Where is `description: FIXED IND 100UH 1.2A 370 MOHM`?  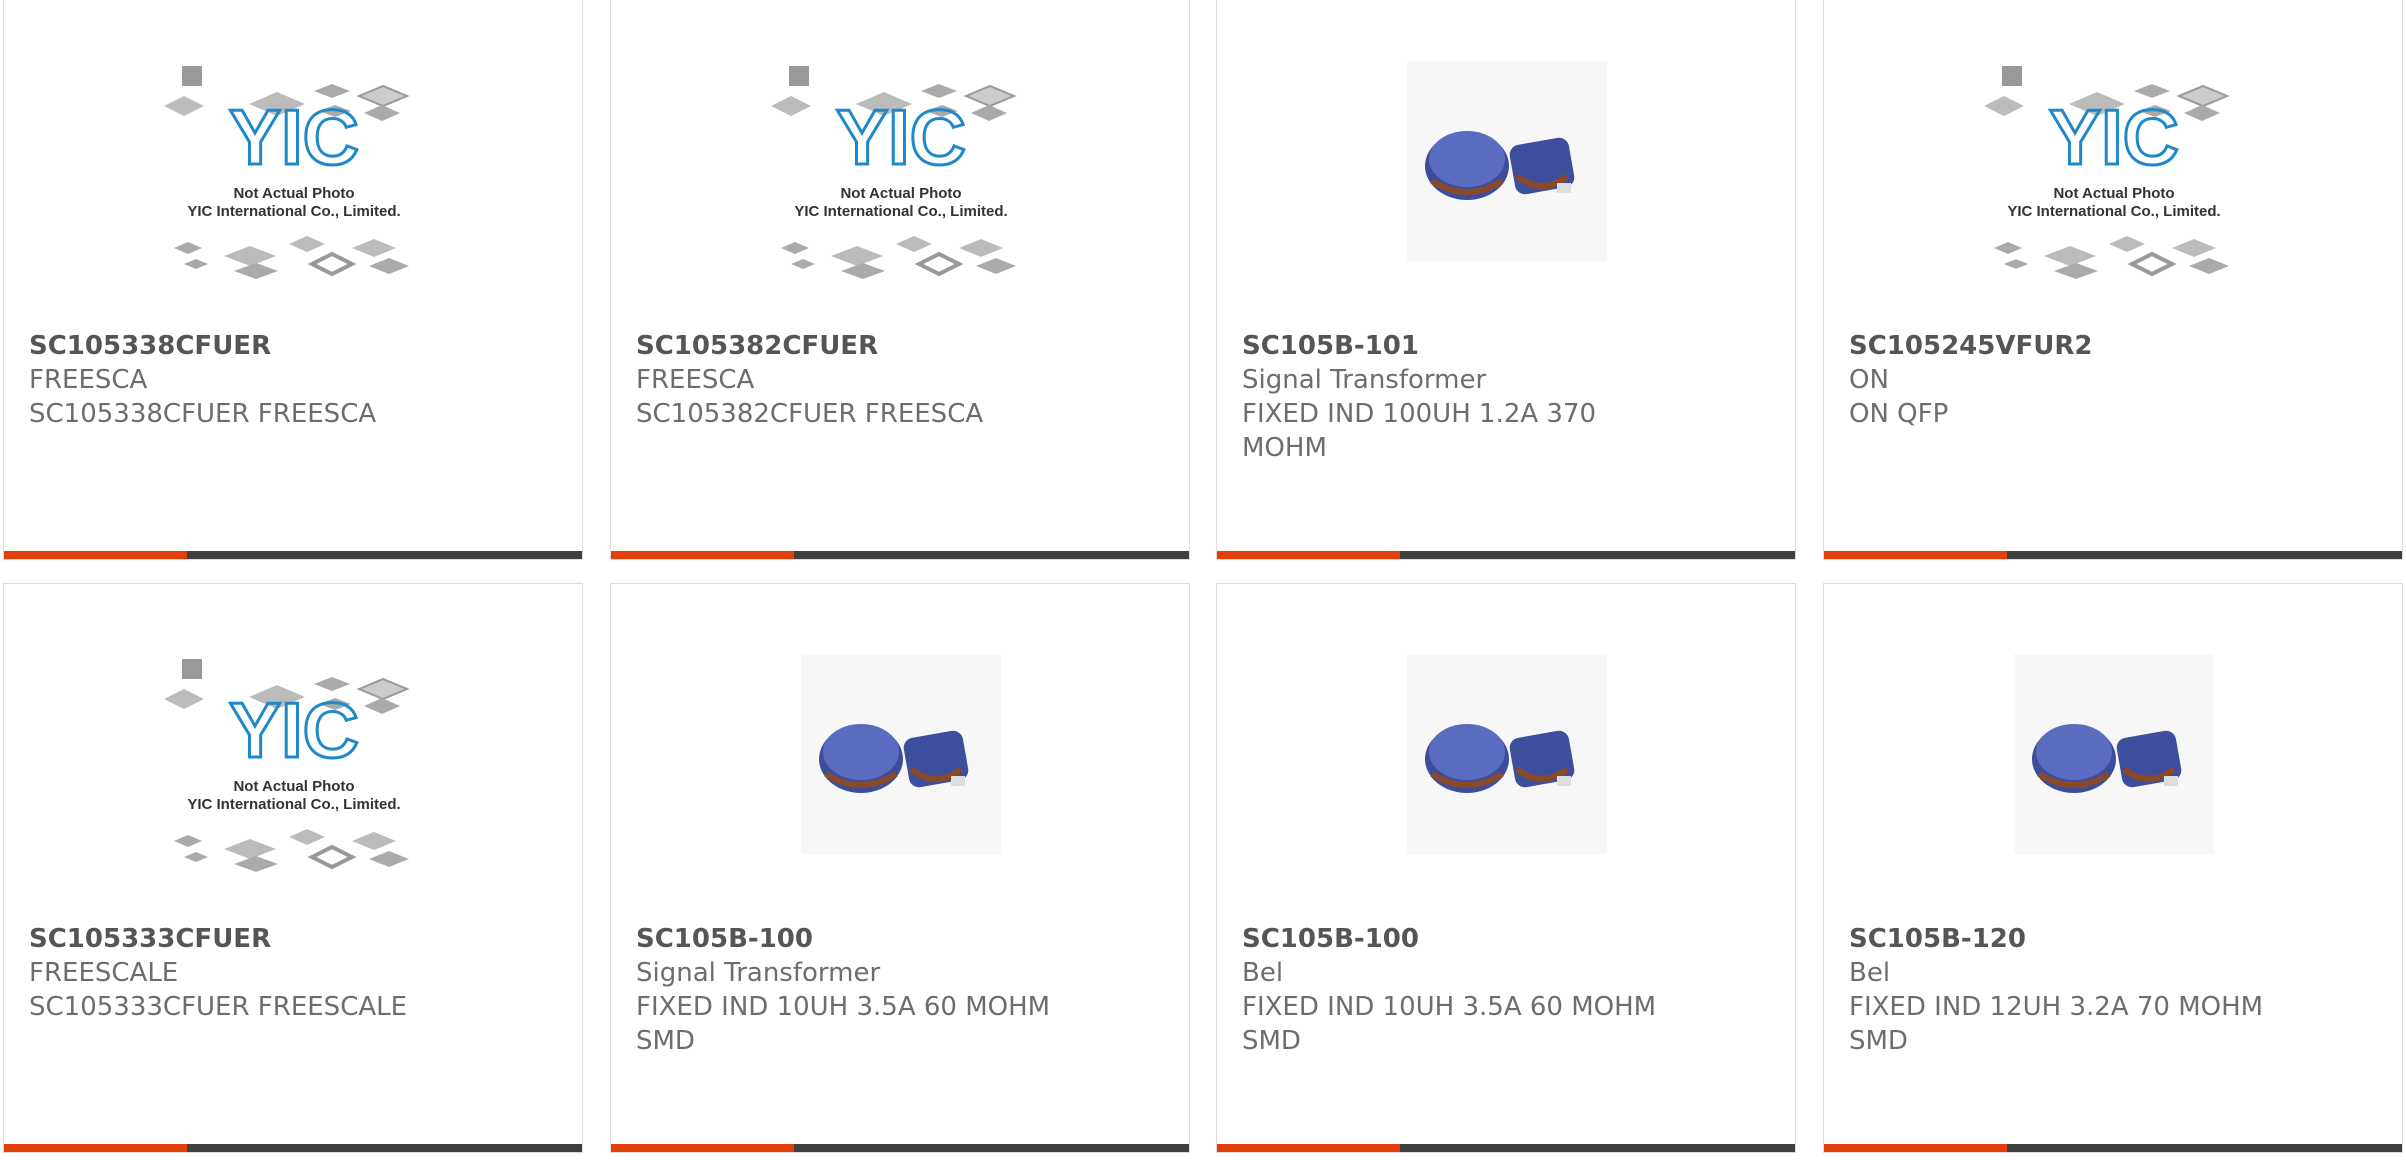 description: FIXED IND 100UH 1.2A 370 MOHM is located at coordinates (1419, 431).